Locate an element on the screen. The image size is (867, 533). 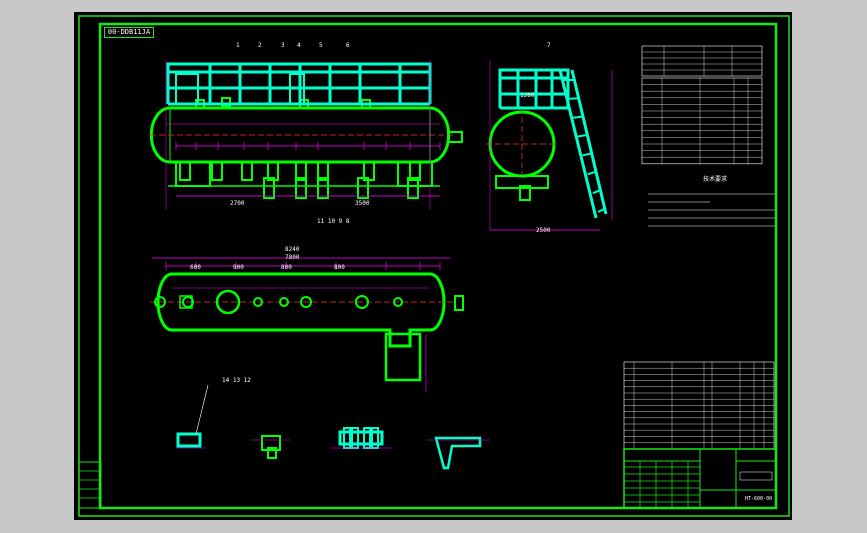
callout-1: 1 is located at coordinates (238, 45).